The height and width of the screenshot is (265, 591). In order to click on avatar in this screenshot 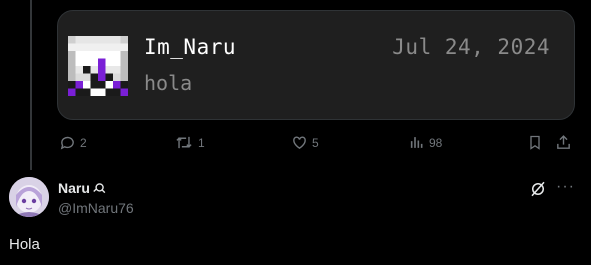, I will do `click(29, 197)`.